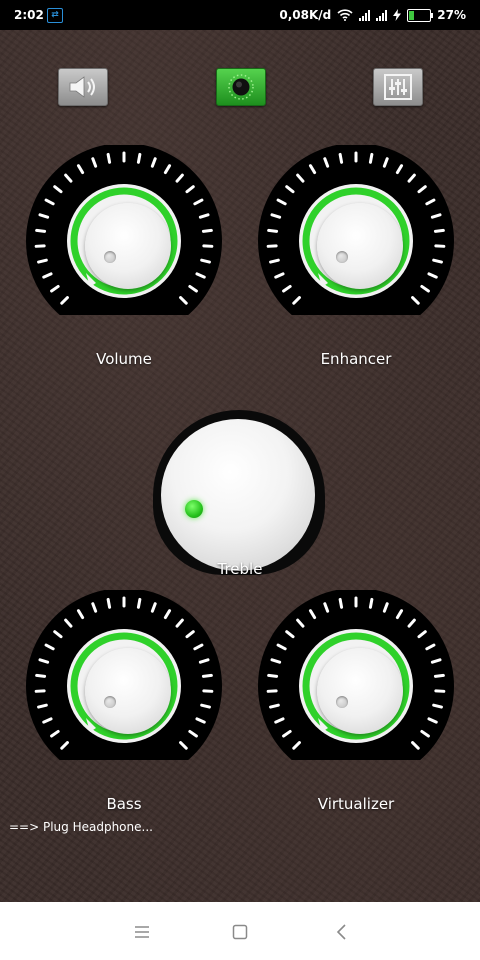  What do you see at coordinates (128, 246) in the screenshot?
I see `volume-knob-face` at bounding box center [128, 246].